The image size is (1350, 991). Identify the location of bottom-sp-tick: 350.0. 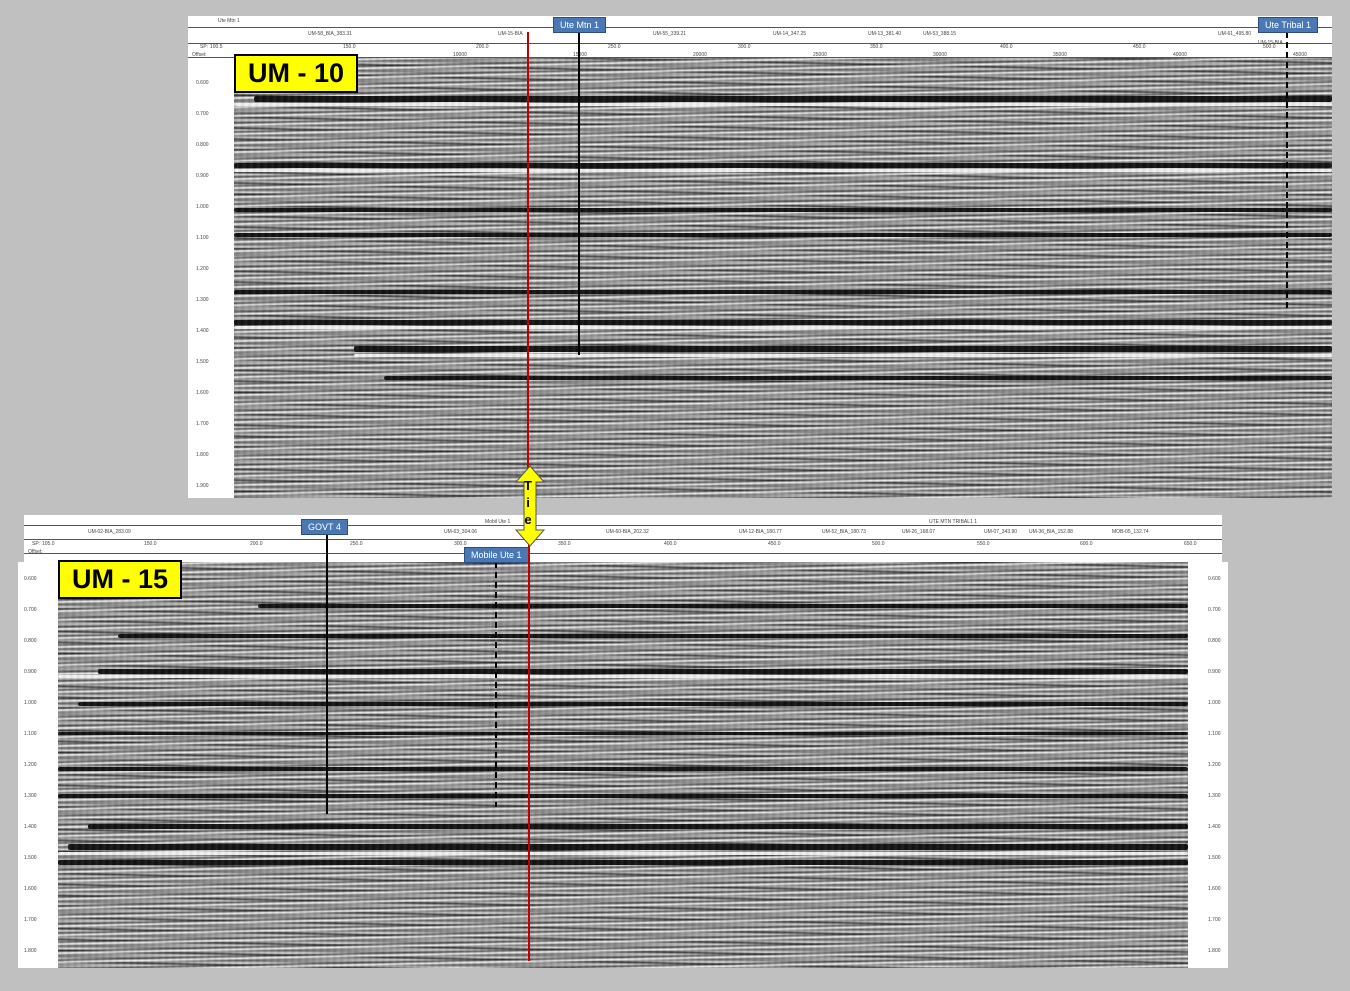
(564, 544).